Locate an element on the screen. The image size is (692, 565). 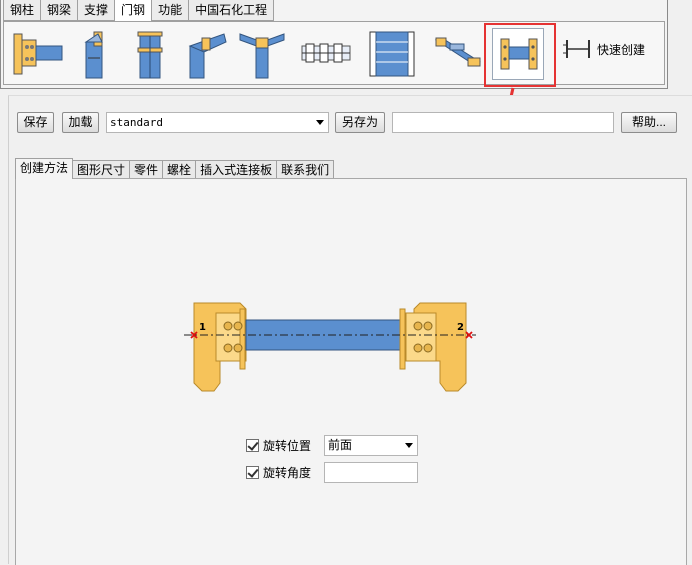
save-as-button: 另存为 is located at coordinates (360, 122).